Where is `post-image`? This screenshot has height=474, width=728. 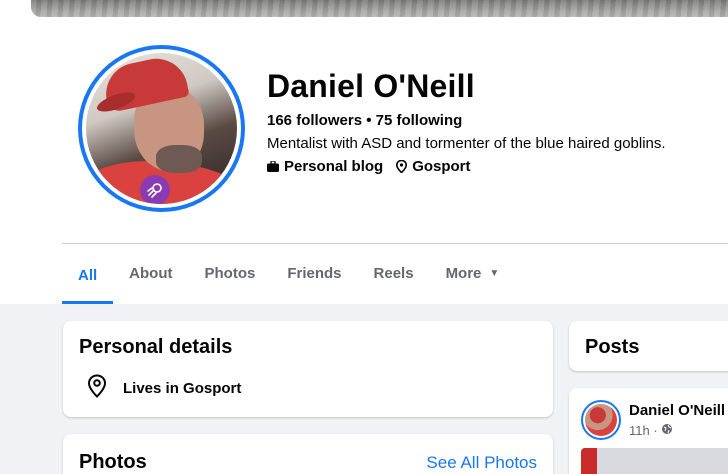
post-image is located at coordinates (654, 461).